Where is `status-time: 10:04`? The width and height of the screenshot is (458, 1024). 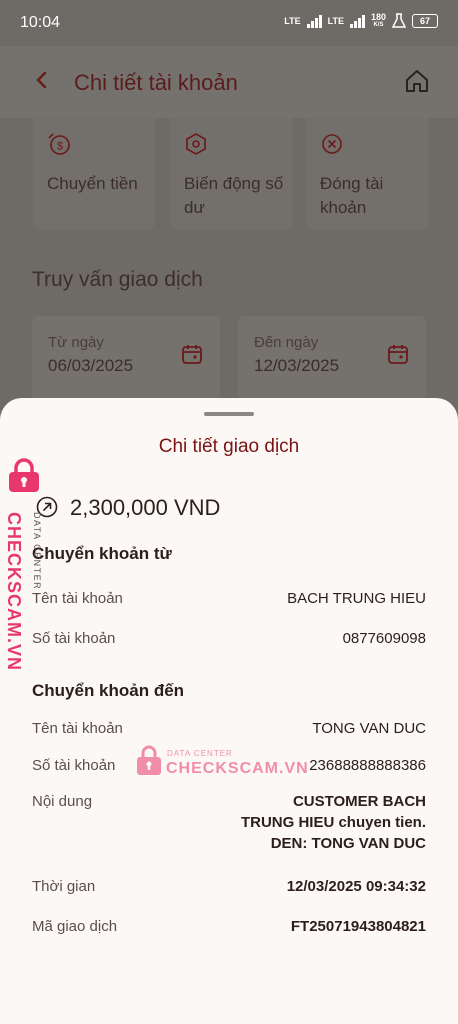 status-time: 10:04 is located at coordinates (40, 22).